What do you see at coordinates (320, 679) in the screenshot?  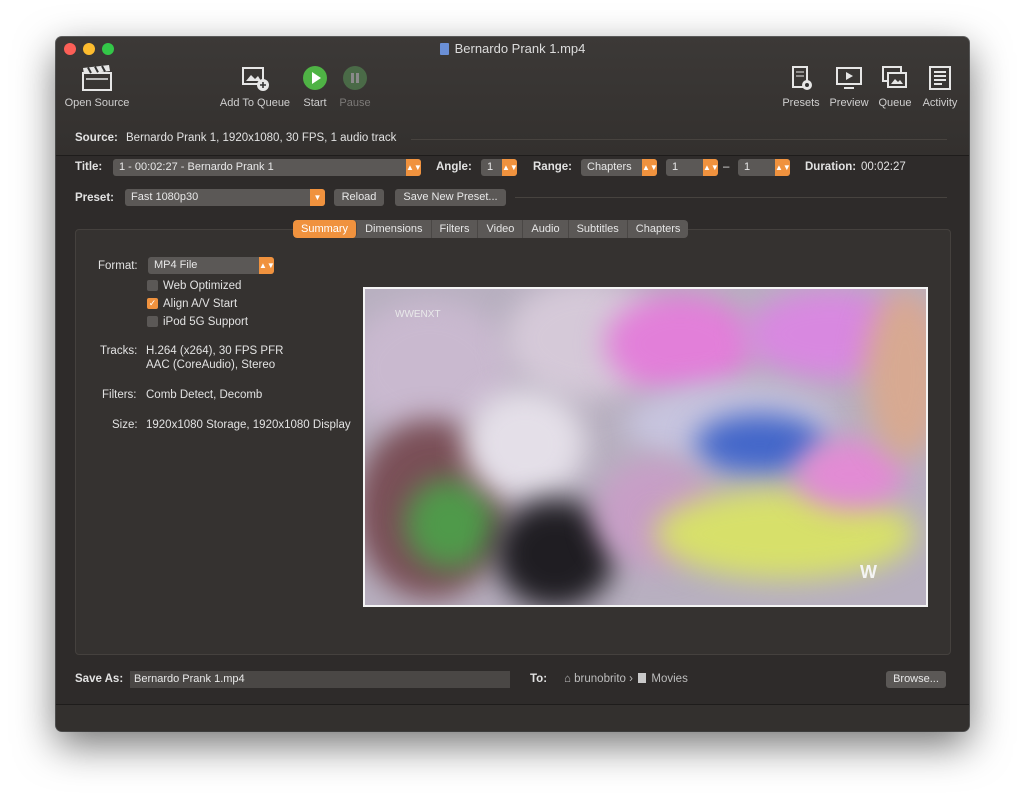 I see `save-as-input: Bernardo Prank 1.mp4` at bounding box center [320, 679].